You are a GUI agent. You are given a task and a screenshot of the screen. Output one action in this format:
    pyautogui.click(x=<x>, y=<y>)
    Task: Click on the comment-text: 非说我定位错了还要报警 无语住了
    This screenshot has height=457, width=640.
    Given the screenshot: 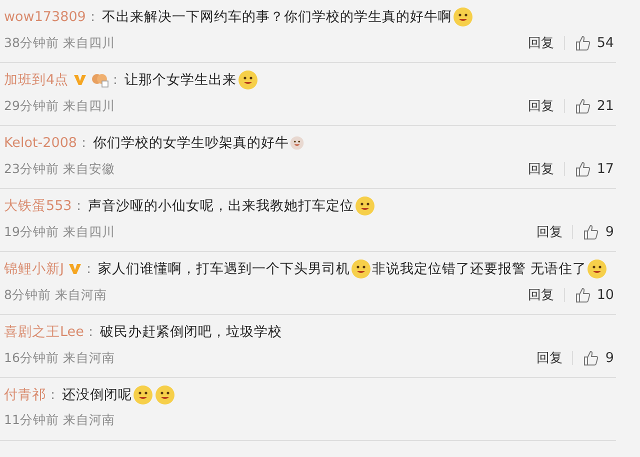 What is the action you would take?
    pyautogui.click(x=479, y=269)
    